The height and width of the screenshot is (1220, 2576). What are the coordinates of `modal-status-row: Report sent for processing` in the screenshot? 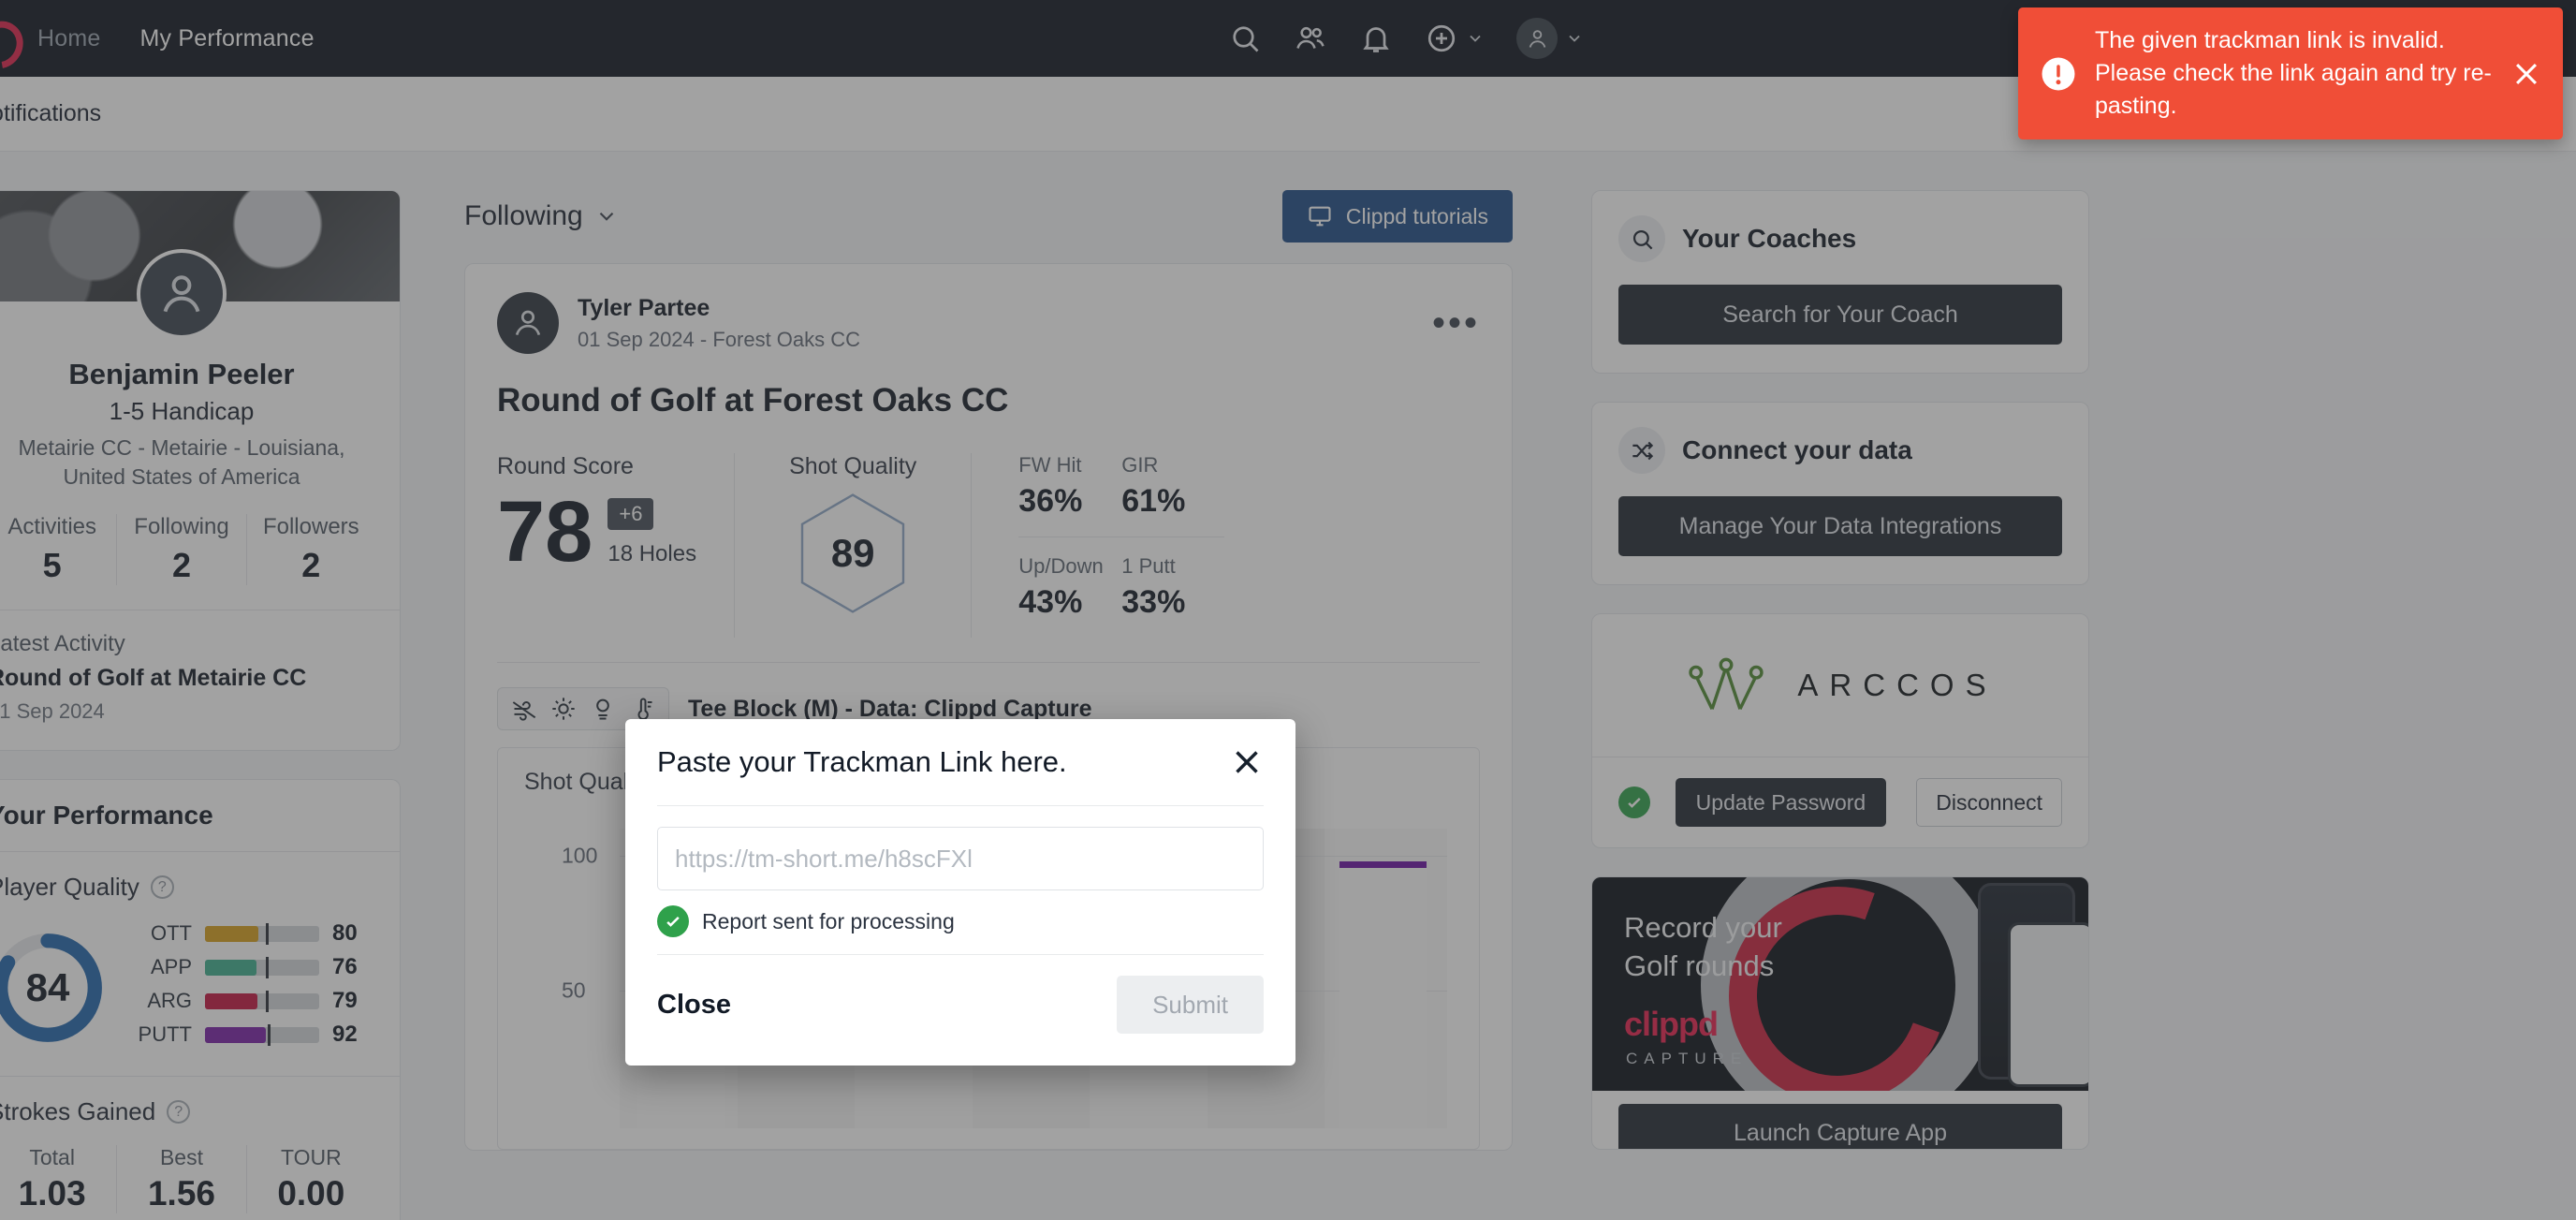 It's located at (961, 921).